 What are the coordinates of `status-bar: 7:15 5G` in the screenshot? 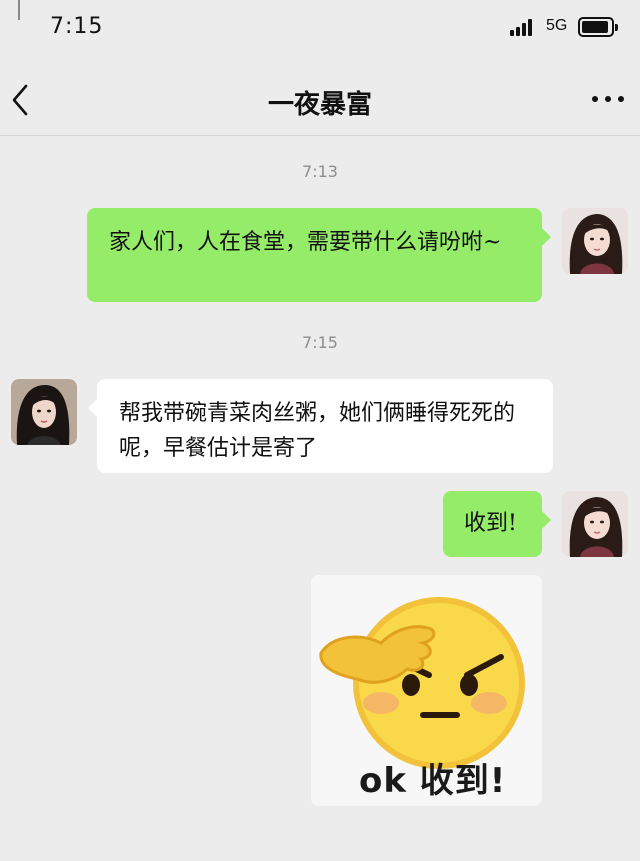 It's located at (320, 29).